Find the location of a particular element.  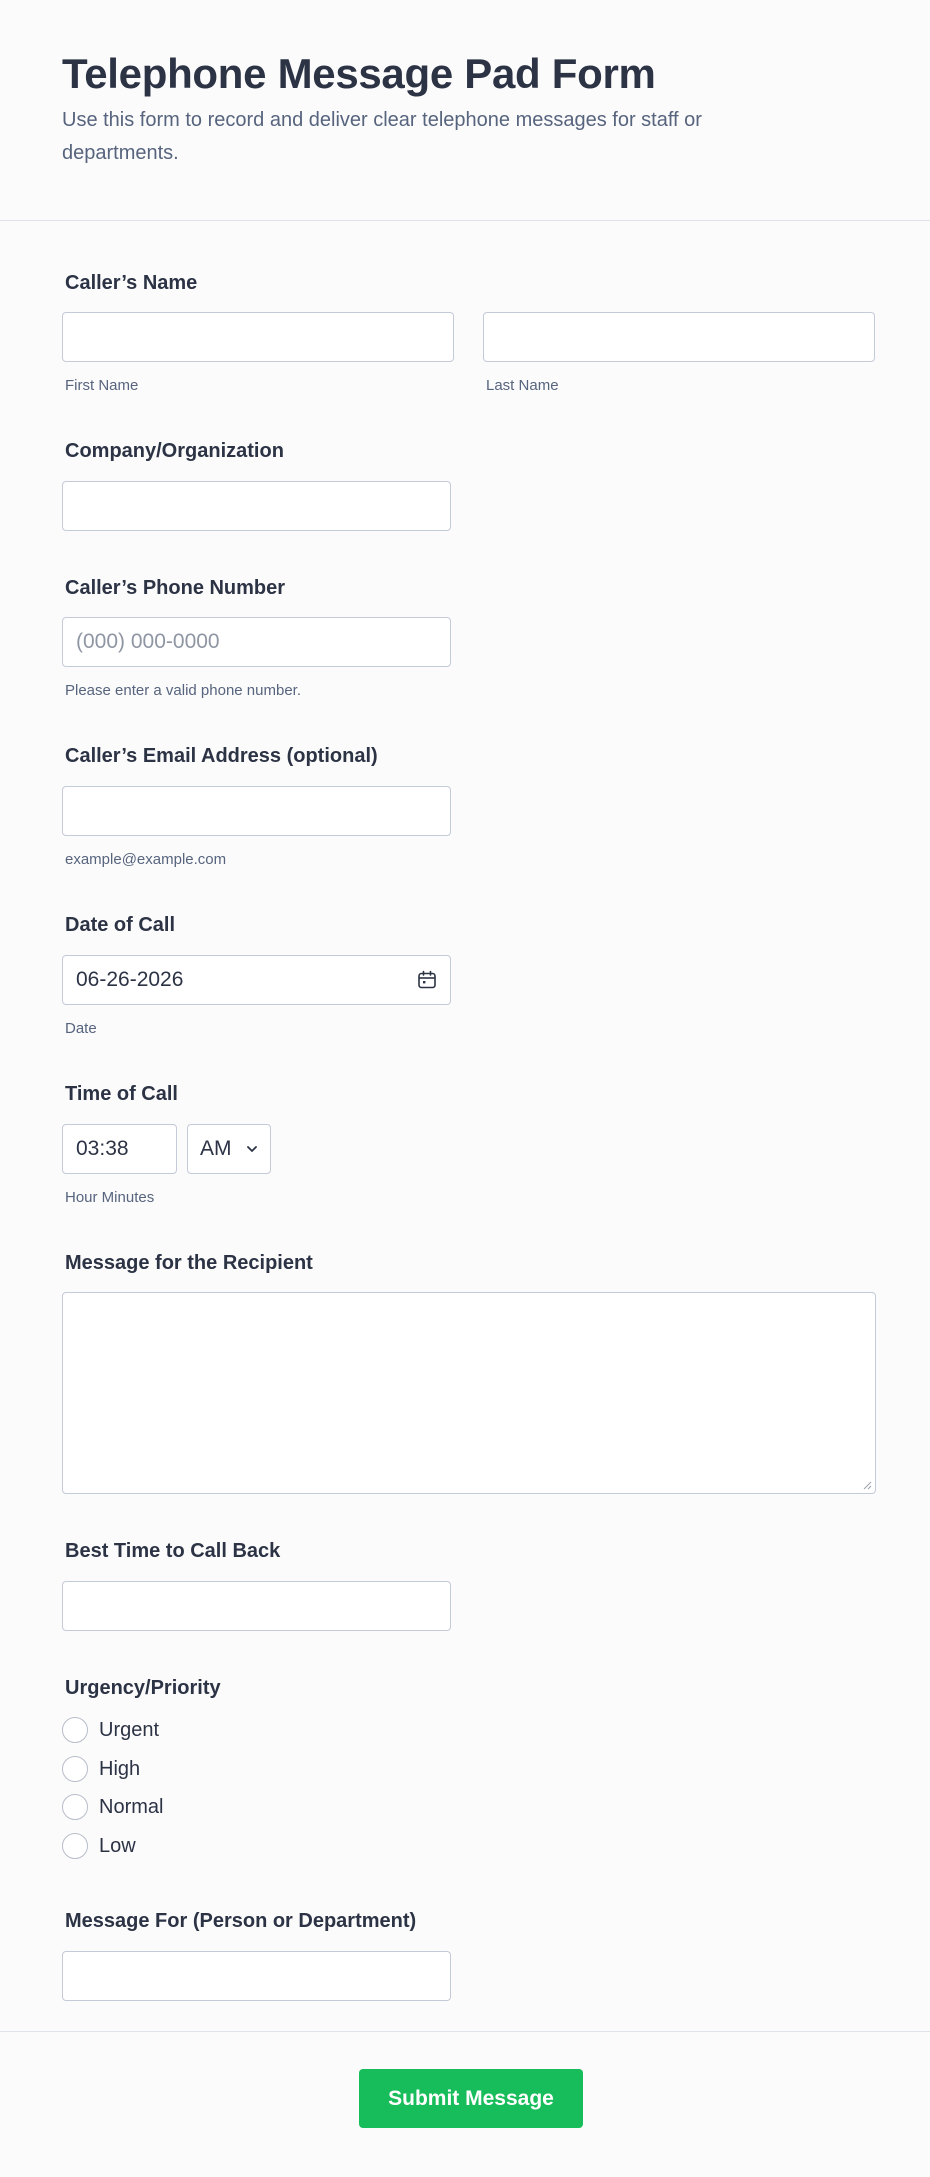

urgency-option-high: High is located at coordinates (101, 1769).